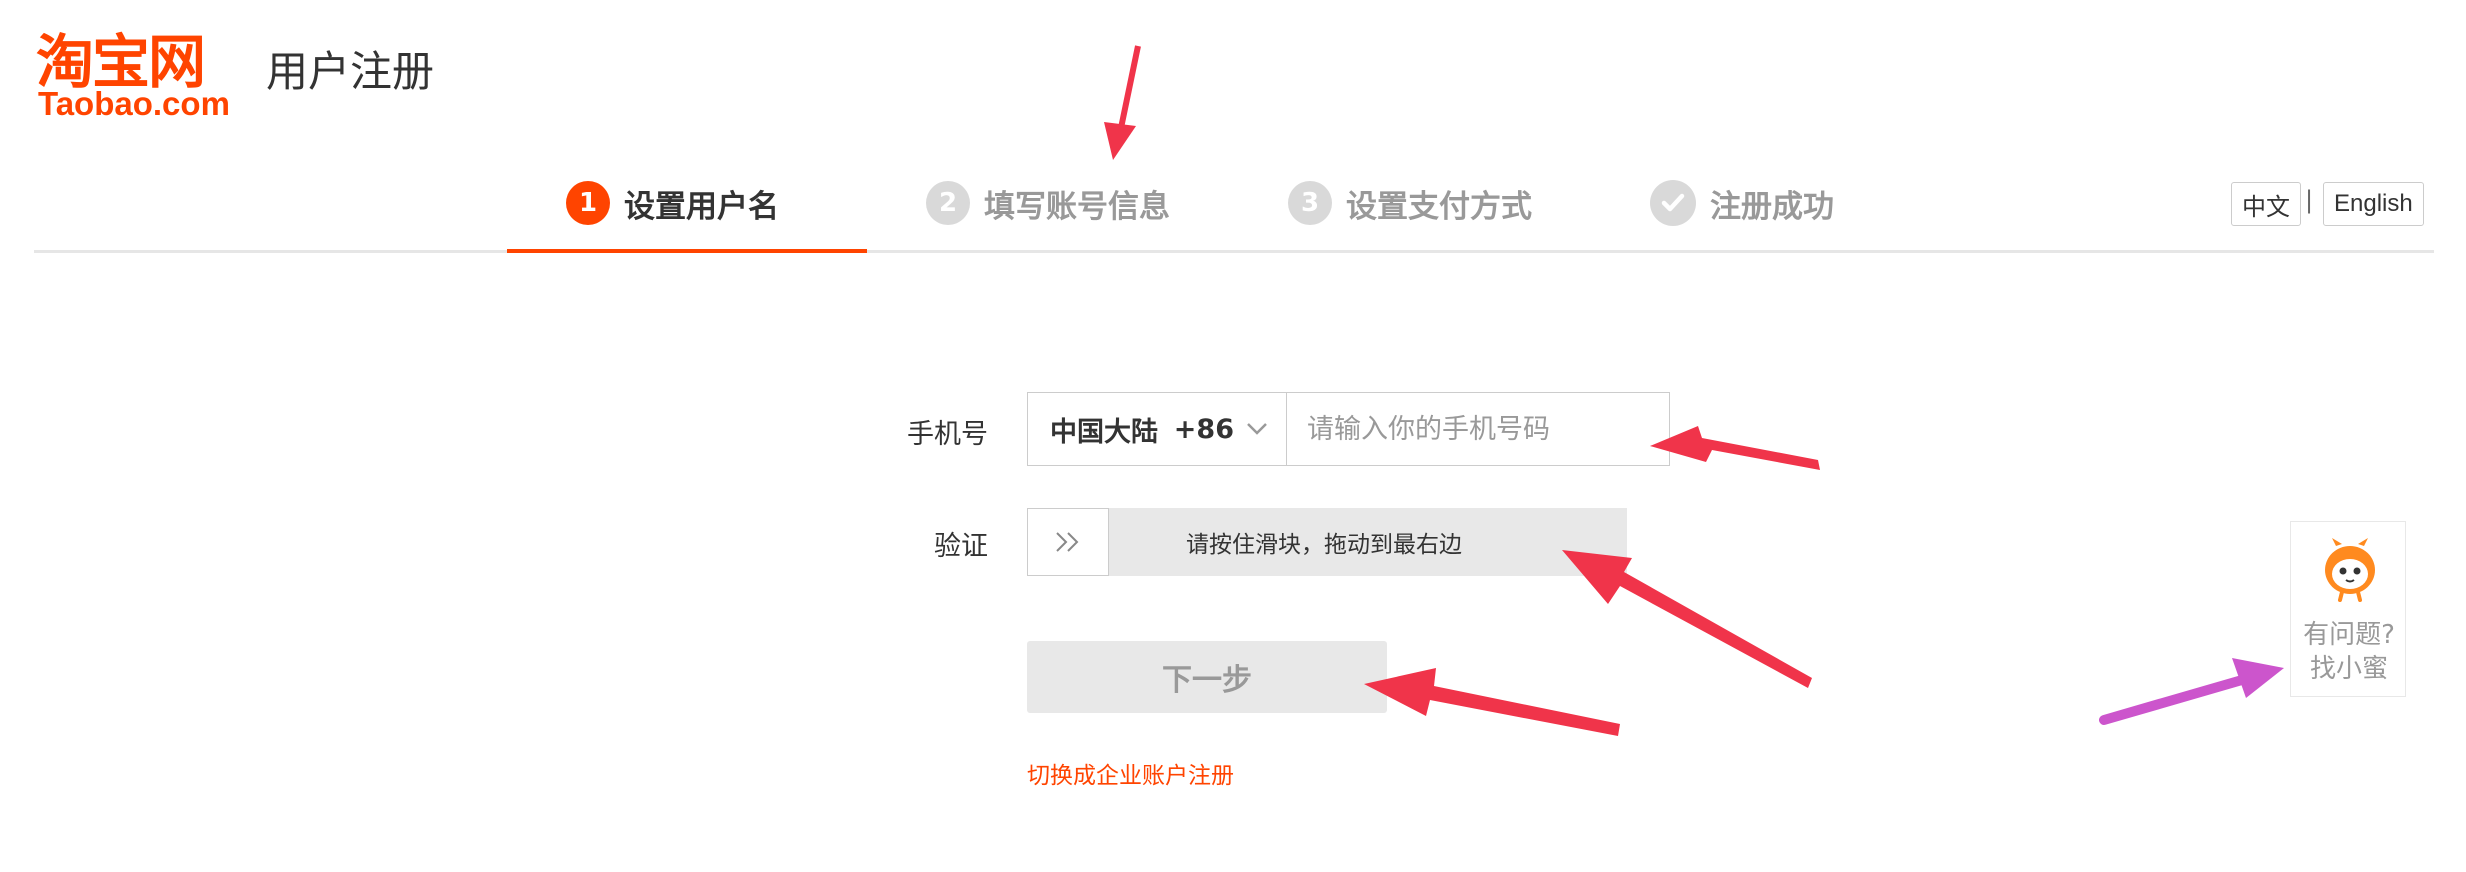  I want to click on page-title: 用户注册, so click(350, 71).